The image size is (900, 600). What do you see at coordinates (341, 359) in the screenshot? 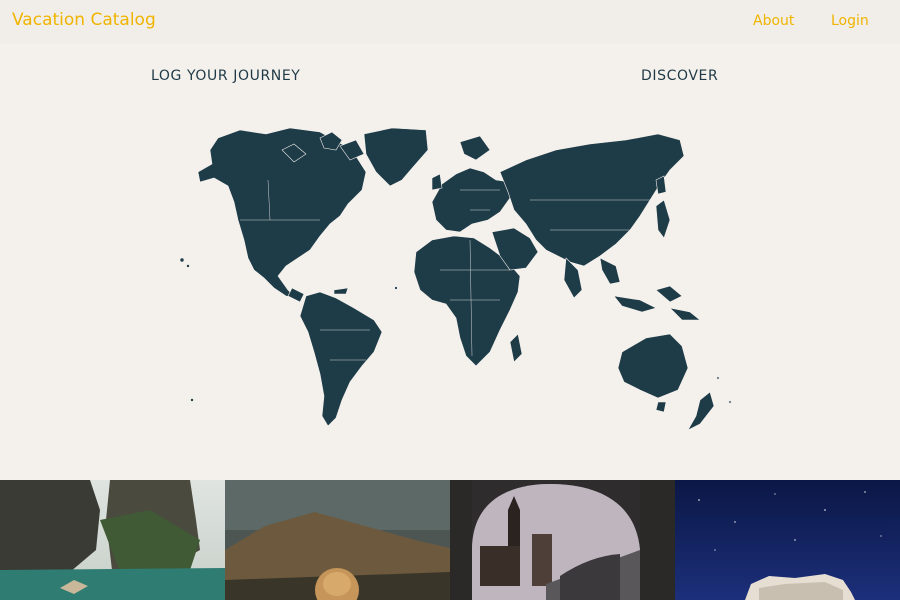
I see `south-america-continent` at bounding box center [341, 359].